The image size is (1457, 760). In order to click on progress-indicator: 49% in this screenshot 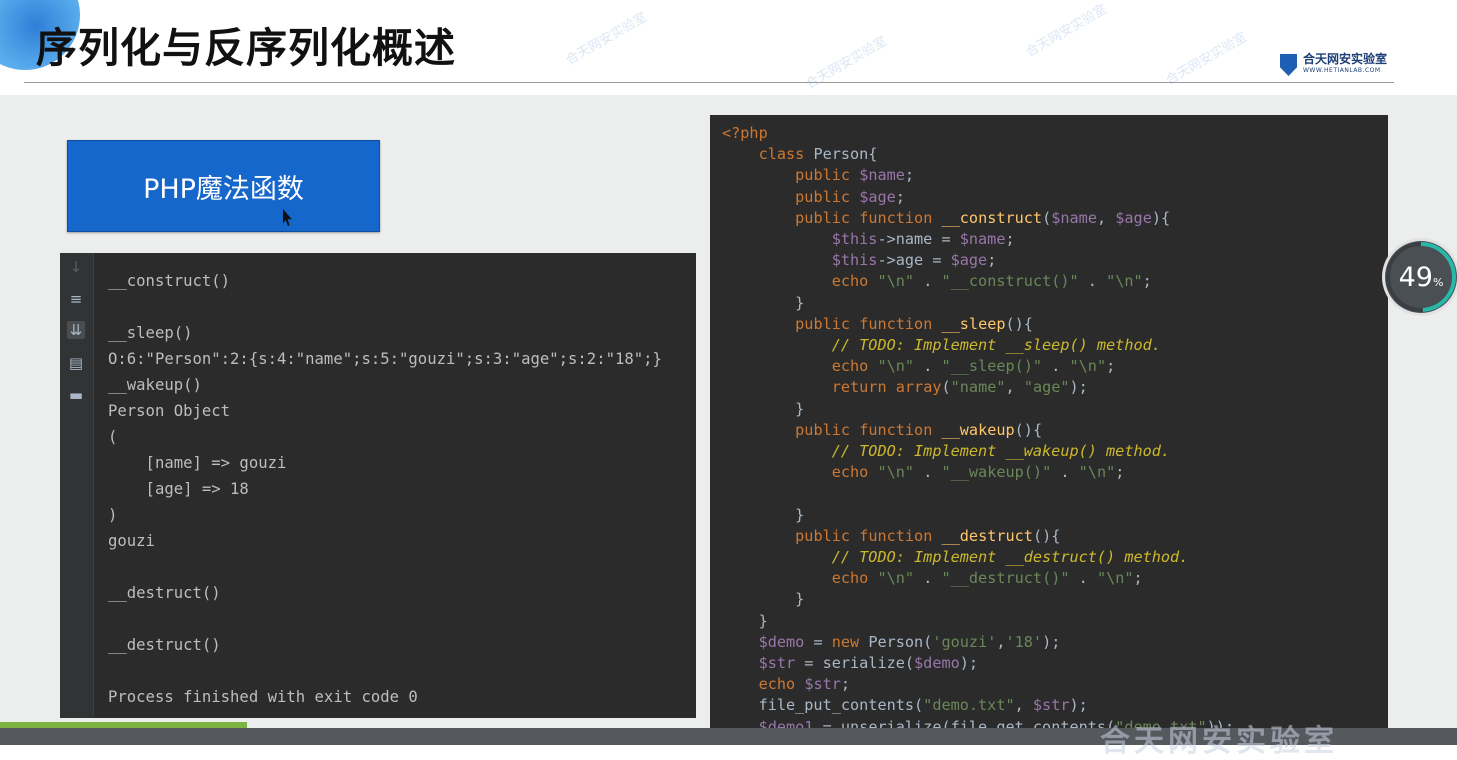, I will do `click(1421, 277)`.